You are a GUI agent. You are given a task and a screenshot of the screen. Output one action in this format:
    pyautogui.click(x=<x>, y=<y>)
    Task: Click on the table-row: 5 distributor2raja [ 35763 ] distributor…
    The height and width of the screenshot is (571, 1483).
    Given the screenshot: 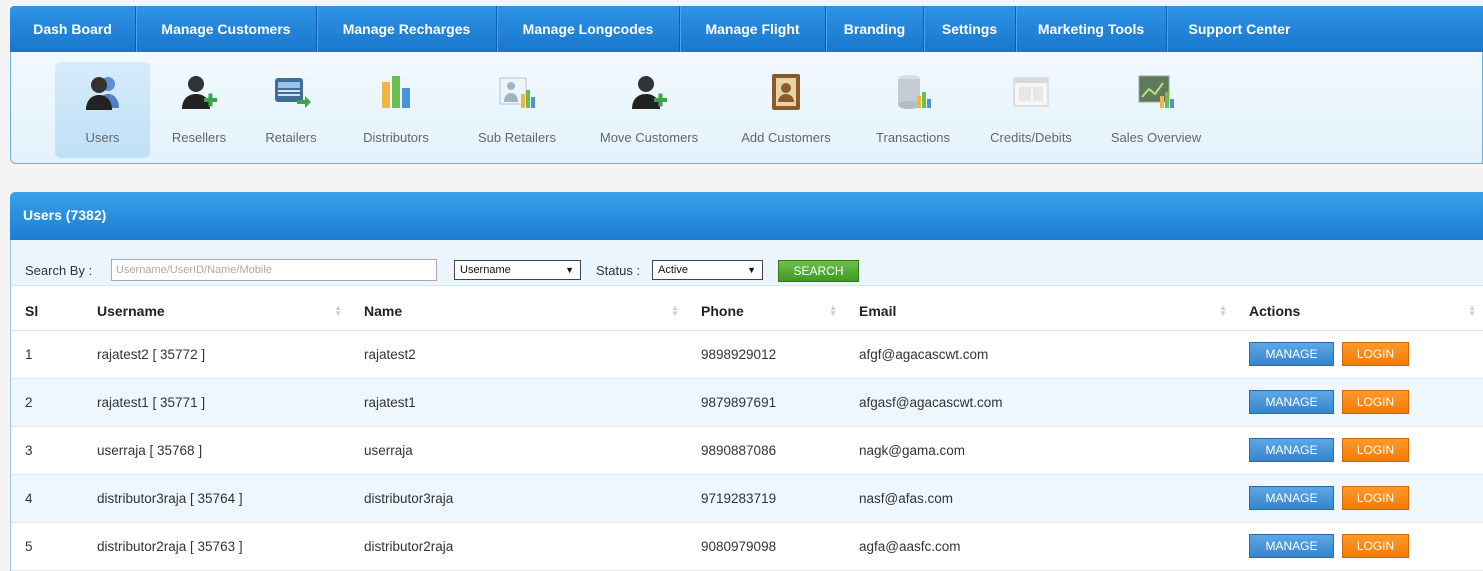 What is the action you would take?
    pyautogui.click(x=747, y=546)
    